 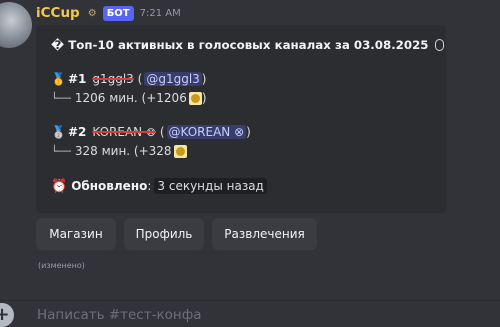 What do you see at coordinates (439, 45) in the screenshot?
I see `microphone-icon` at bounding box center [439, 45].